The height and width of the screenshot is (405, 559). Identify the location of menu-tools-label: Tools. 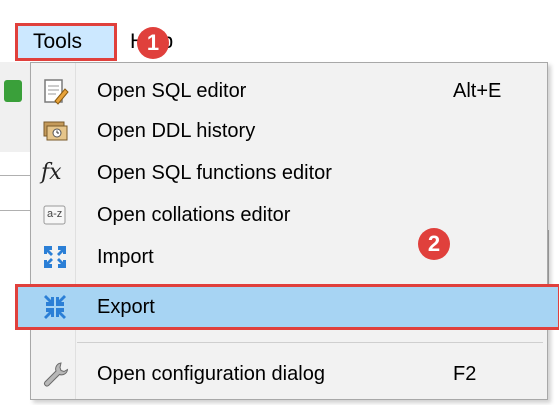
(58, 41).